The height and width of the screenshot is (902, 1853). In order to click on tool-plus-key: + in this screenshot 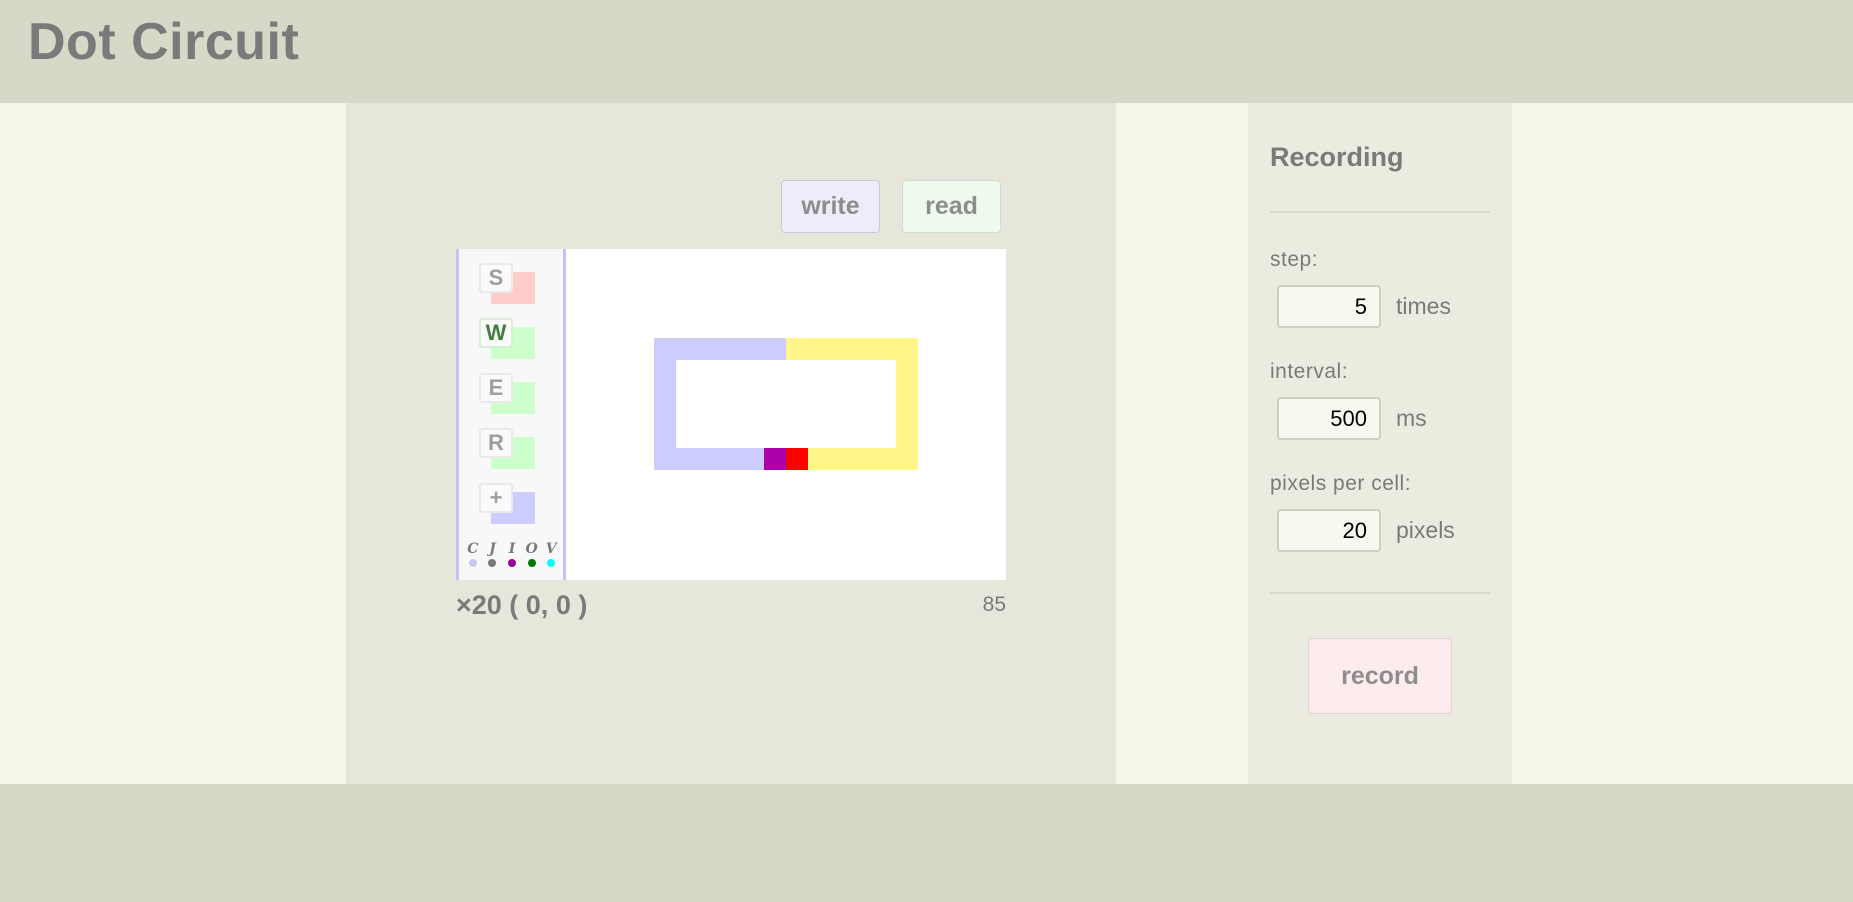, I will do `click(496, 498)`.